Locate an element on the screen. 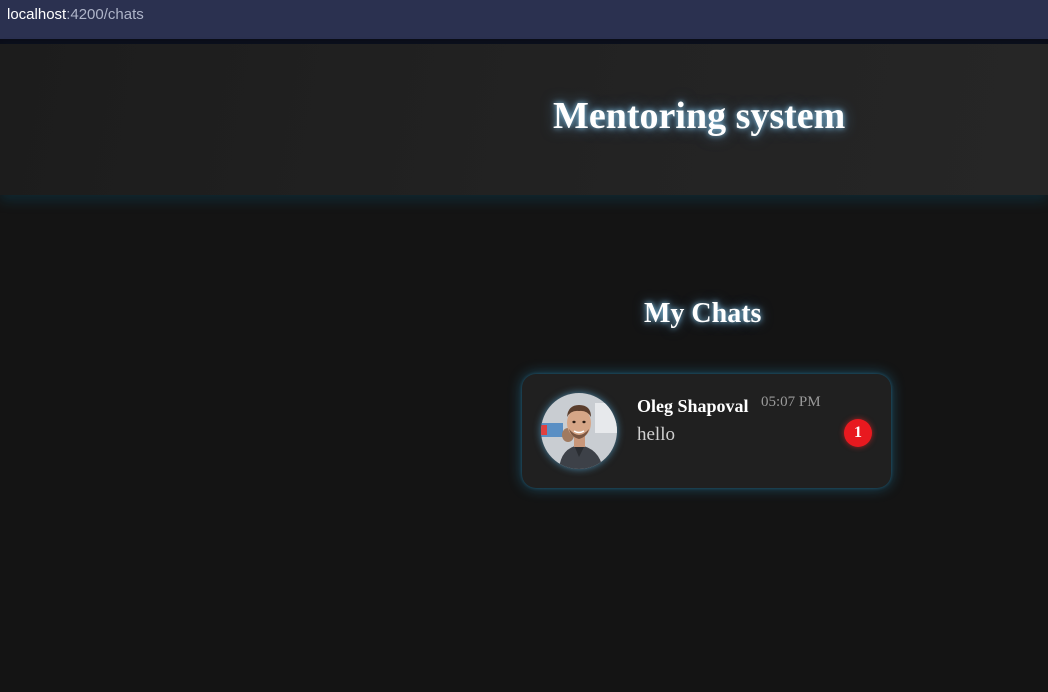 The width and height of the screenshot is (1048, 692). site-title: Mentoring system is located at coordinates (699, 116).